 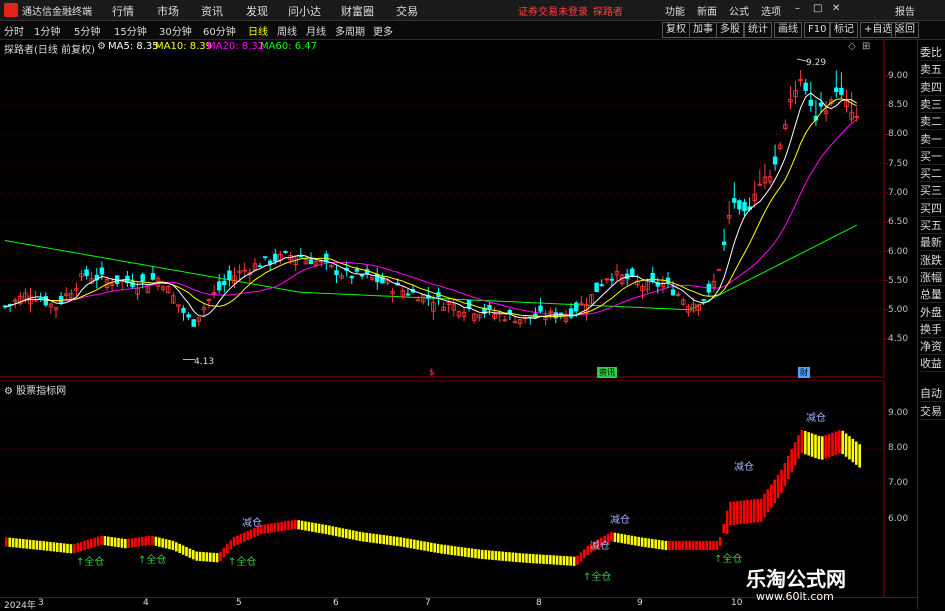 I want to click on menu-item-market: 行情, so click(x=123, y=11).